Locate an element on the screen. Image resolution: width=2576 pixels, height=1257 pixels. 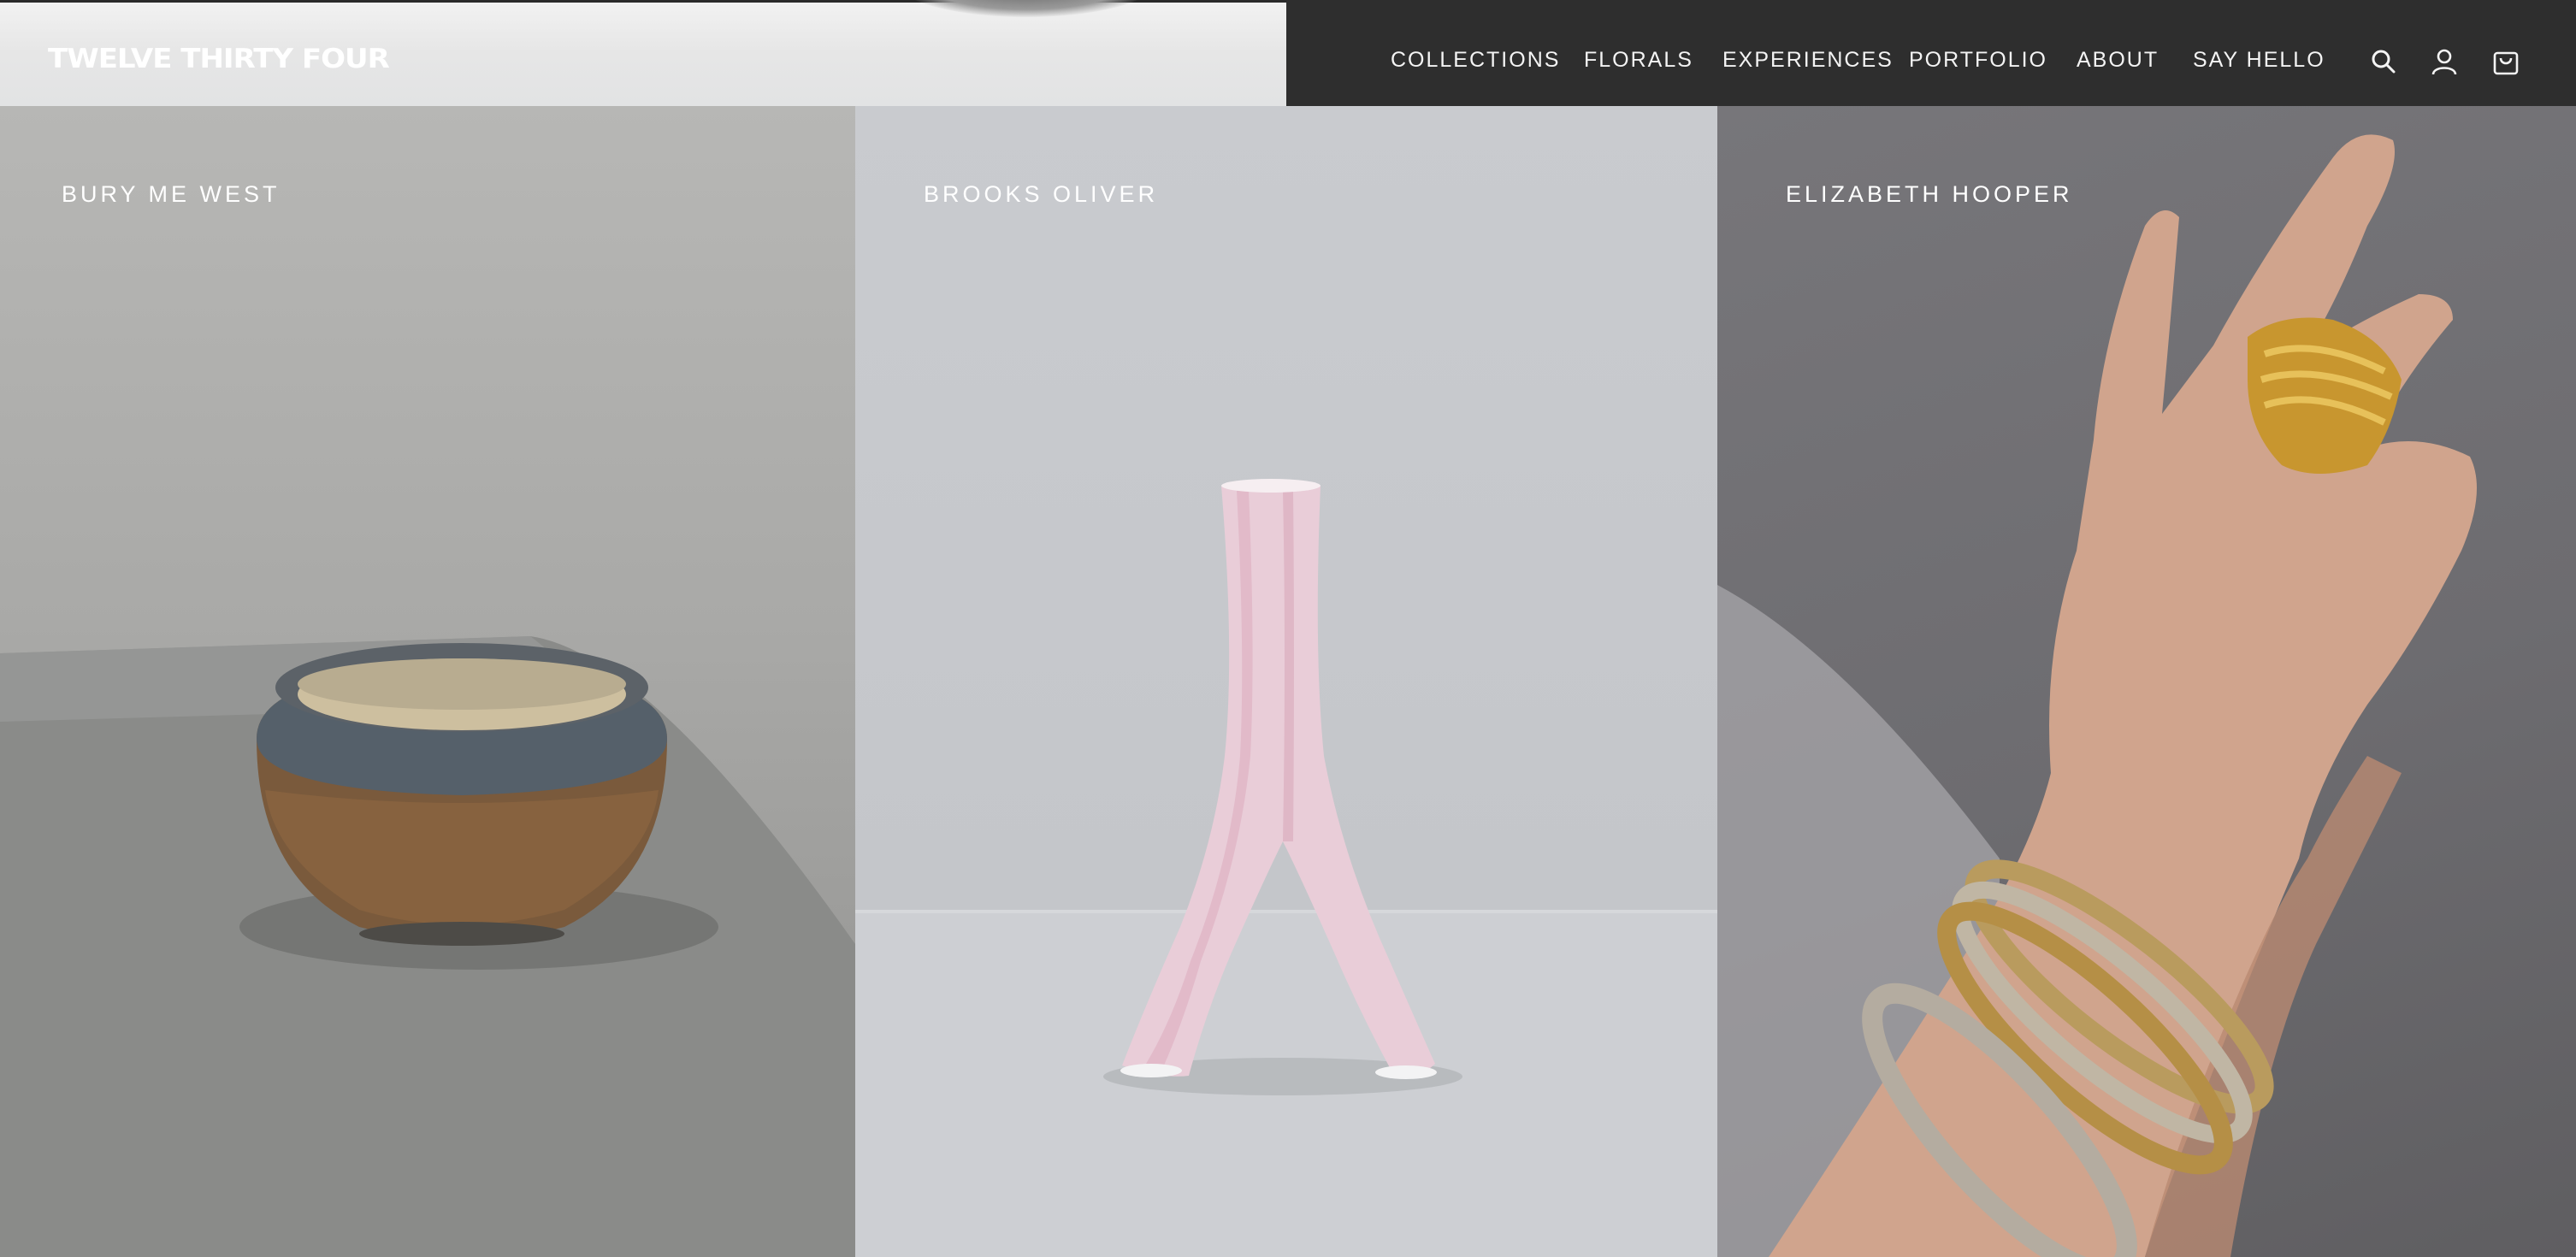
header-image-strip: TWELVE THIRTY FOUR is located at coordinates (643, 53).